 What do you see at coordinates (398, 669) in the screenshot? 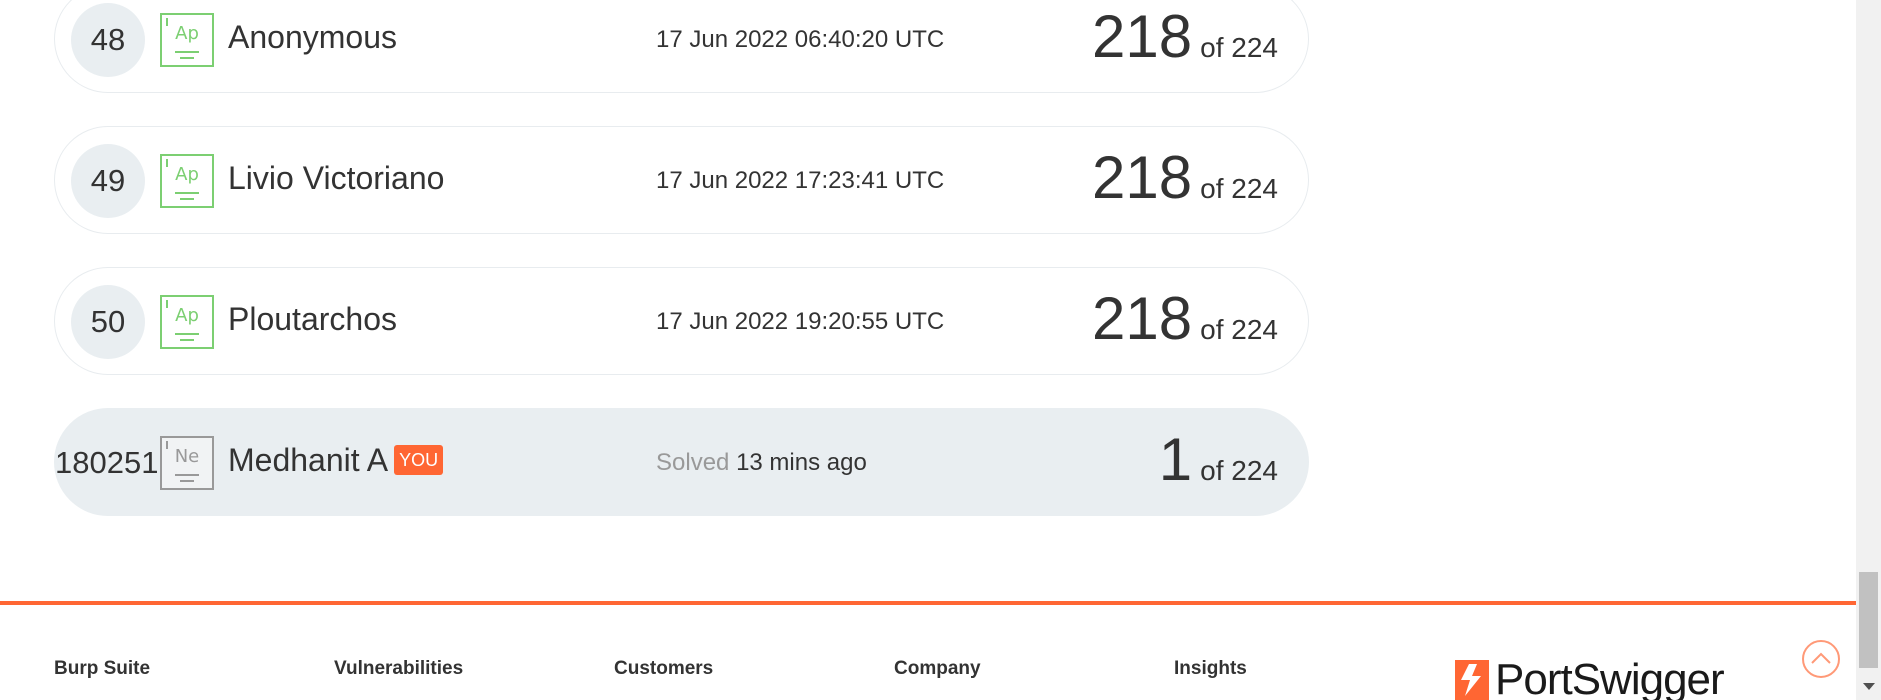
I see `footer-link-vulnerabilities: Vulnerabilities` at bounding box center [398, 669].